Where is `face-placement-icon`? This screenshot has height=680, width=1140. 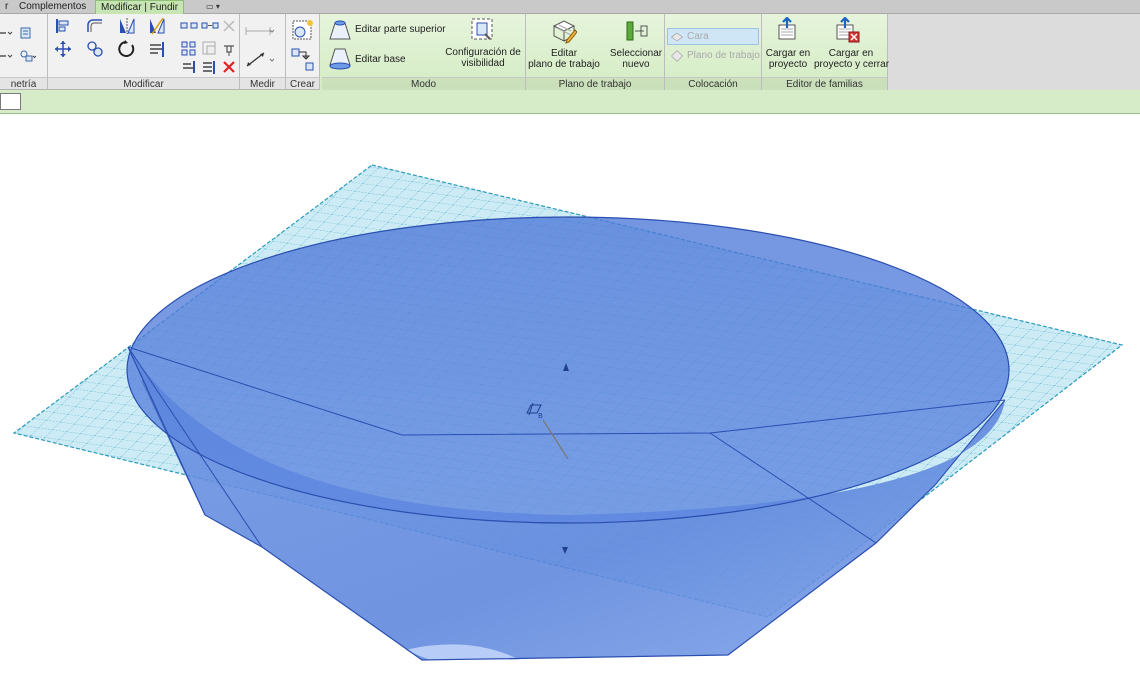 face-placement-icon is located at coordinates (677, 37).